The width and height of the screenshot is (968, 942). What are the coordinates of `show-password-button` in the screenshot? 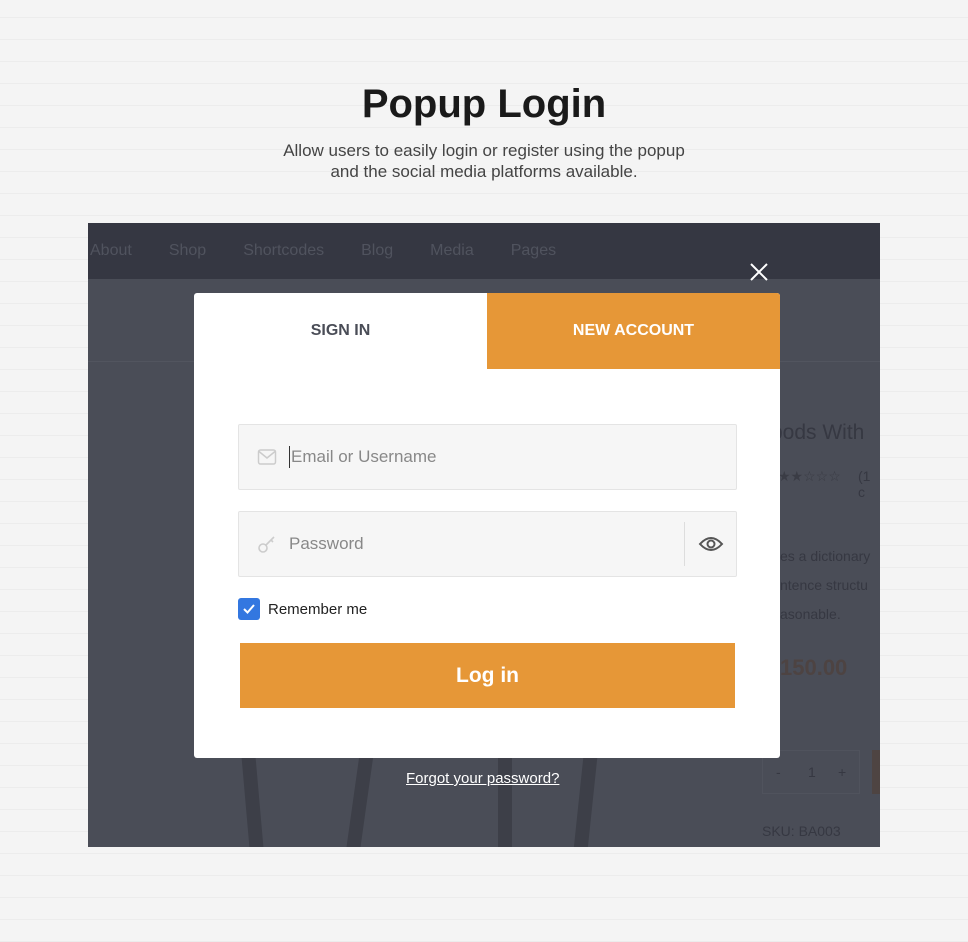 It's located at (710, 544).